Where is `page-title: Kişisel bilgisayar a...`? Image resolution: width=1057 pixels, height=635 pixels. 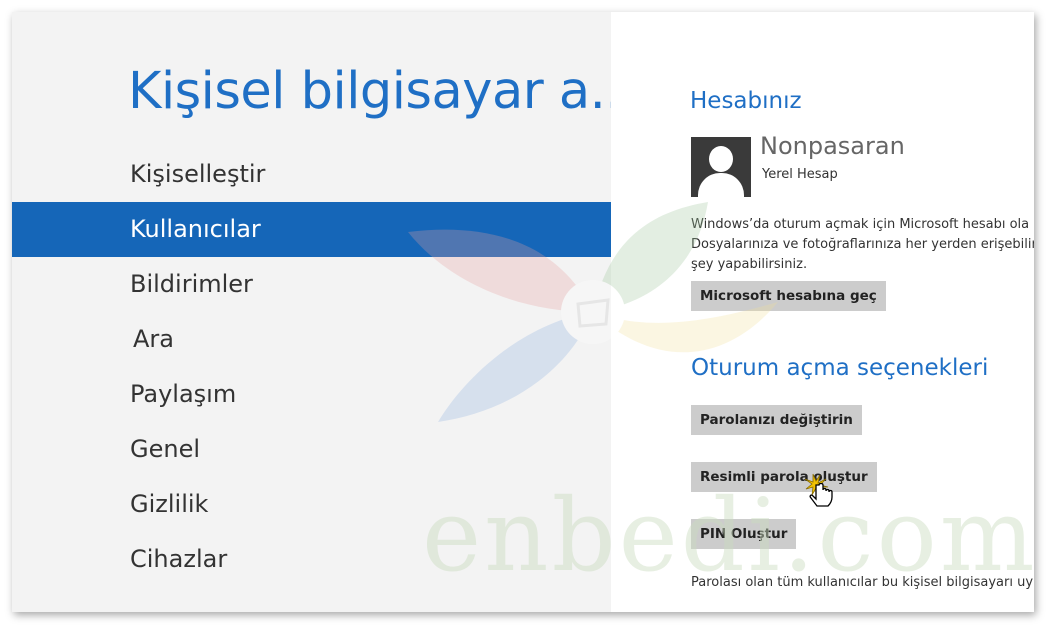 page-title: Kişisel bilgisayar a... is located at coordinates (382, 91).